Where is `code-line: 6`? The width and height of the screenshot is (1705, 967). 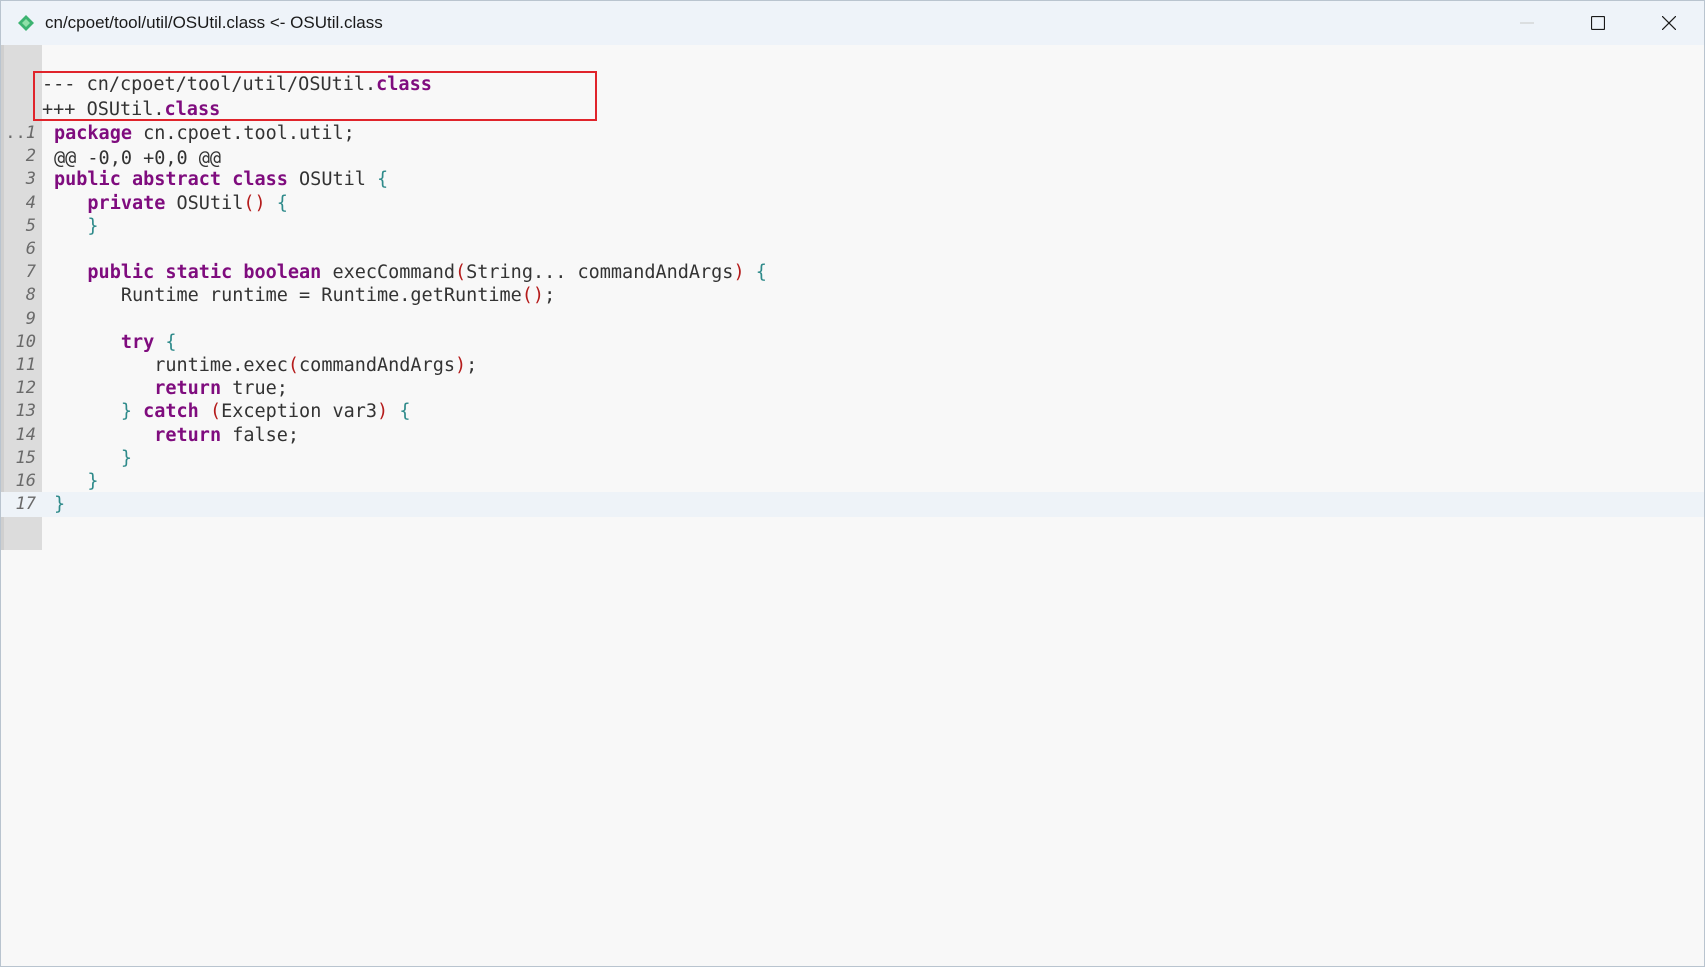 code-line: 6 is located at coordinates (852, 249).